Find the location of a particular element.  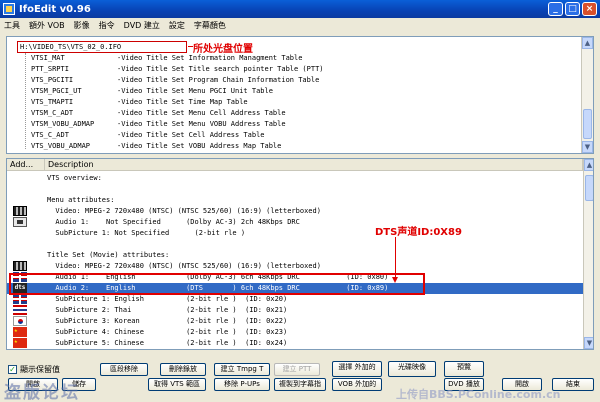

show-reserved-checkbox: ✓ is located at coordinates (12, 369).